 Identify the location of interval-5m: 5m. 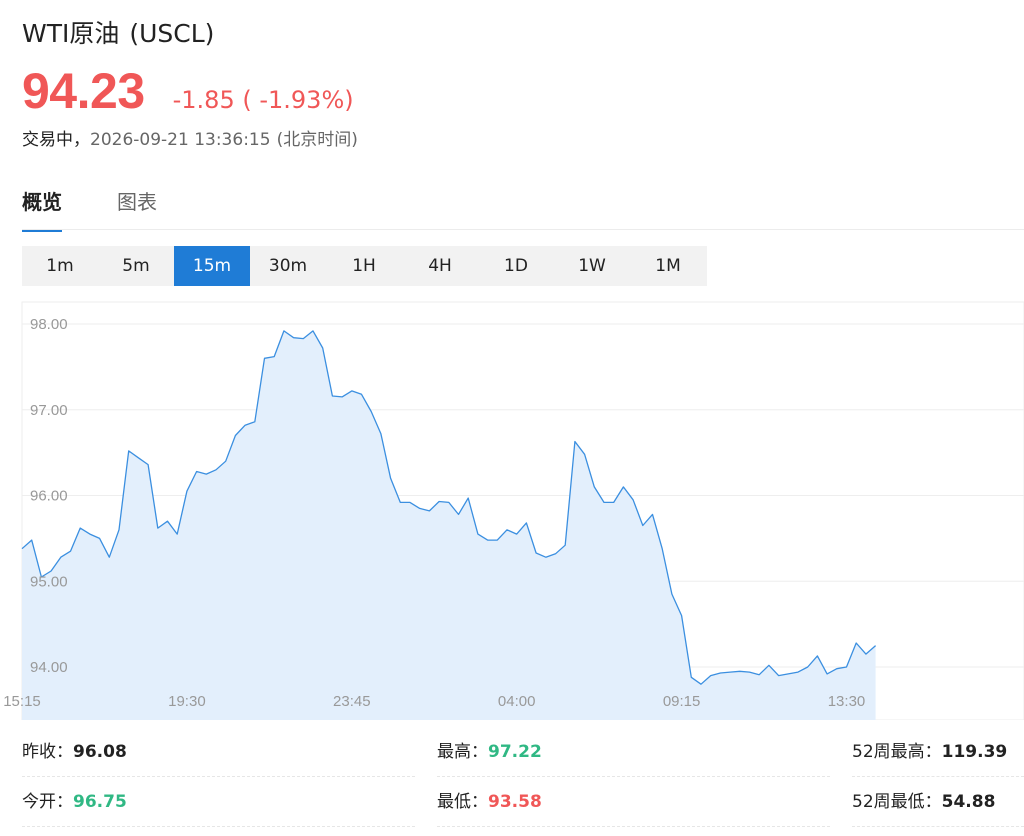
(136, 266).